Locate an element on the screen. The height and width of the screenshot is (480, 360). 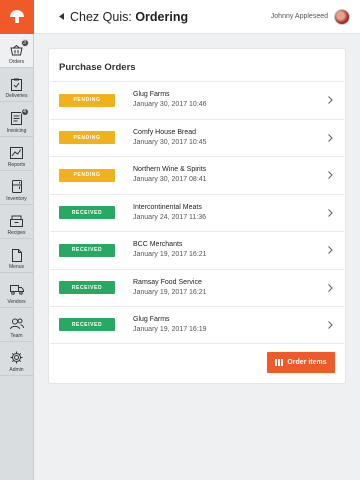
supplier-name: Comfy House Bread is located at coordinates (165, 132).